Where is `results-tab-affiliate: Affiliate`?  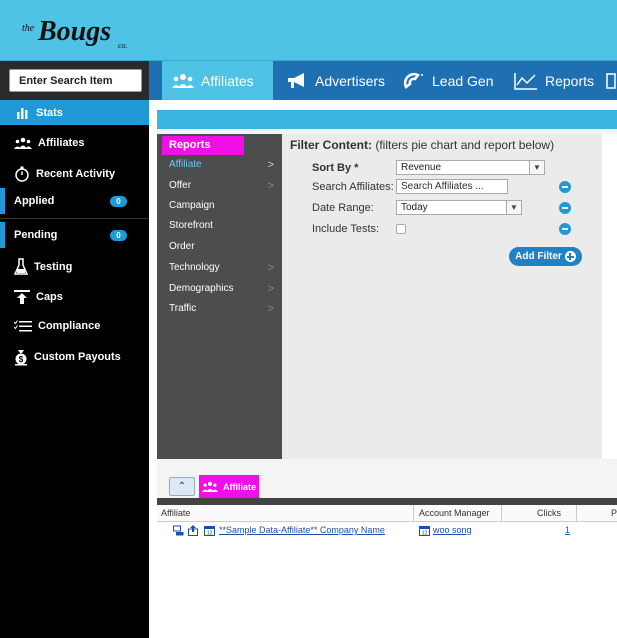
results-tab-affiliate: Affiliate is located at coordinates (229, 486).